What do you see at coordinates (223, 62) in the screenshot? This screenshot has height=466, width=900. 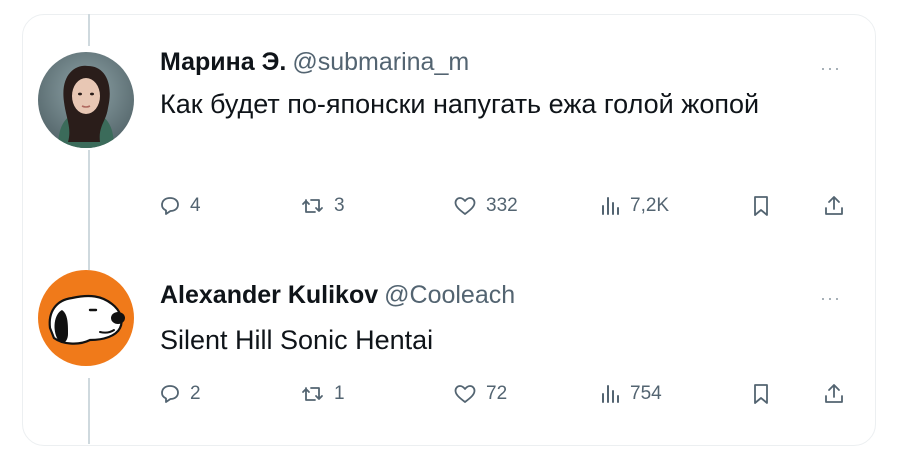 I see `author-name: Марина Э.` at bounding box center [223, 62].